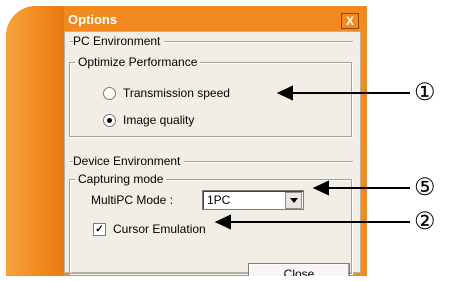 This screenshot has width=457, height=281. What do you see at coordinates (425, 92) in the screenshot?
I see `annotation-marker-1: ①` at bounding box center [425, 92].